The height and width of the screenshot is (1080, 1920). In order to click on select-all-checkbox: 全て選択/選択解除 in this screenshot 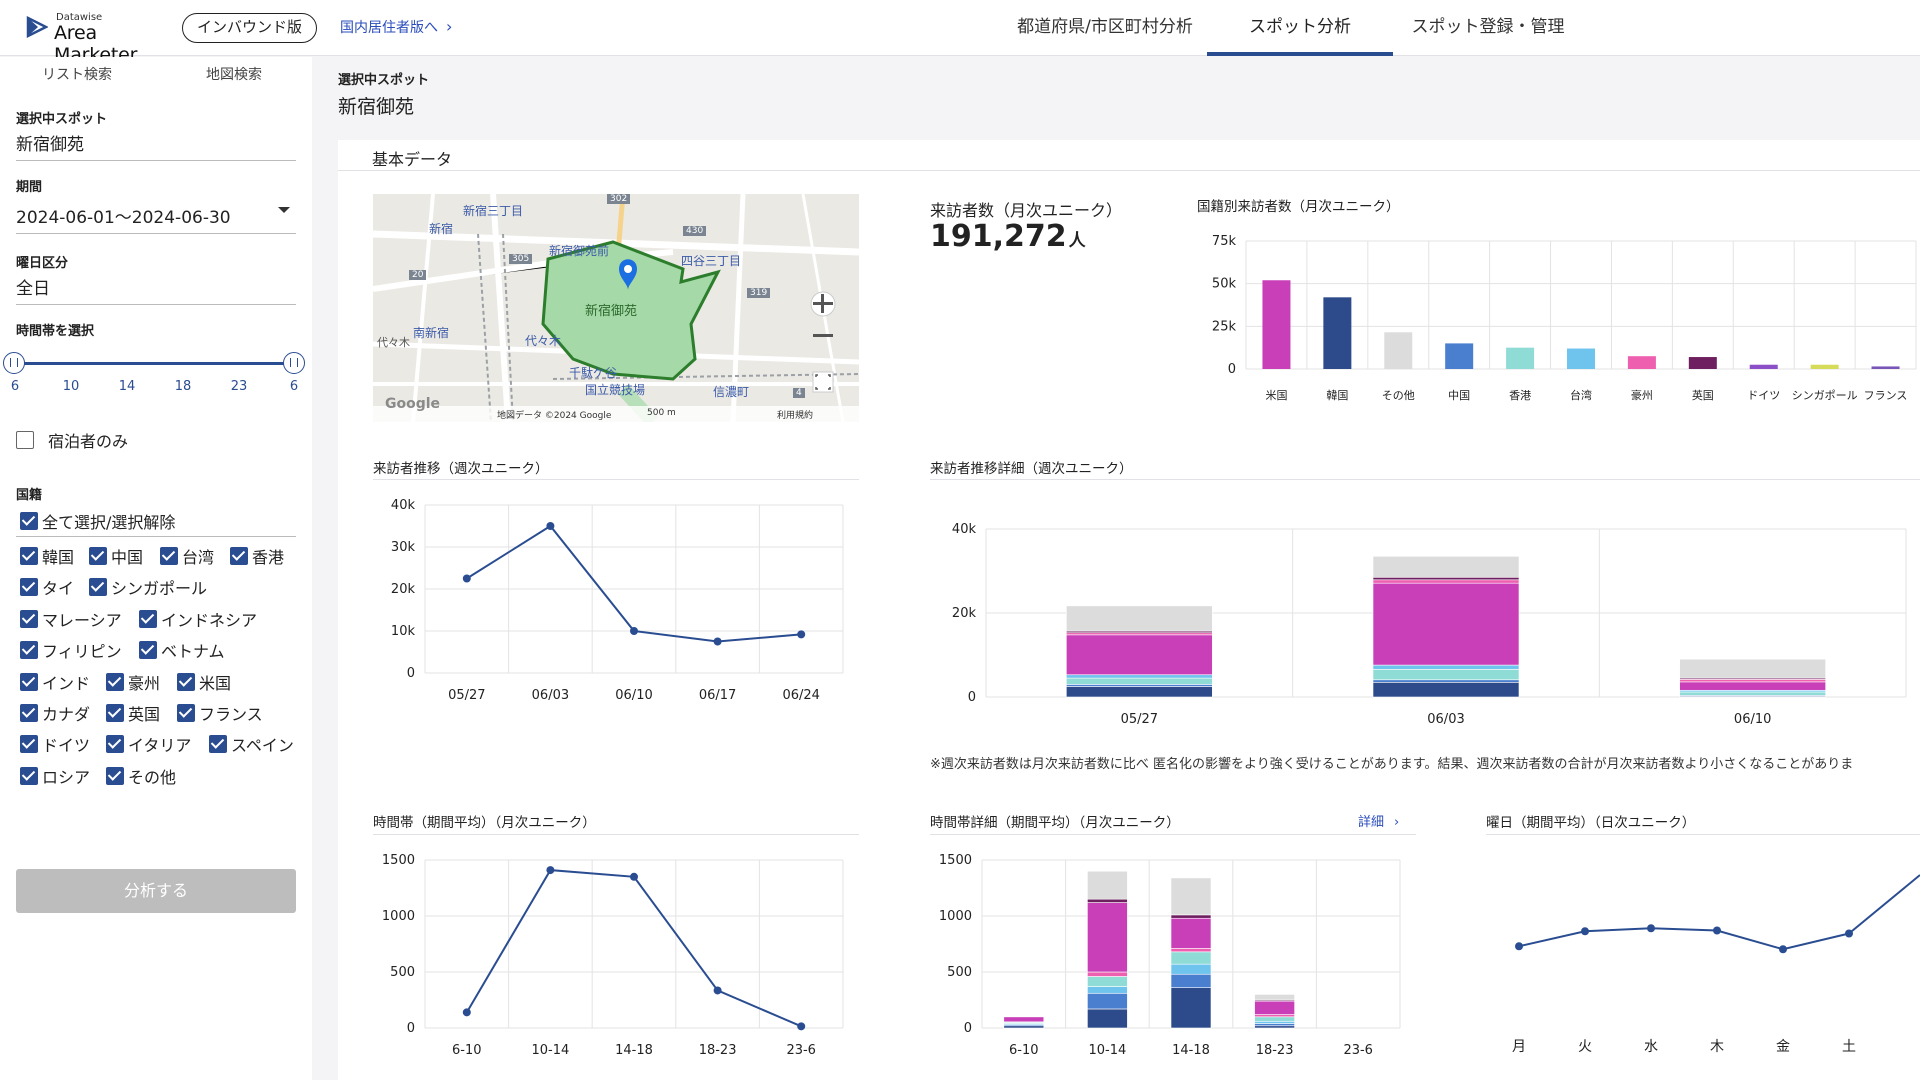, I will do `click(97, 521)`.